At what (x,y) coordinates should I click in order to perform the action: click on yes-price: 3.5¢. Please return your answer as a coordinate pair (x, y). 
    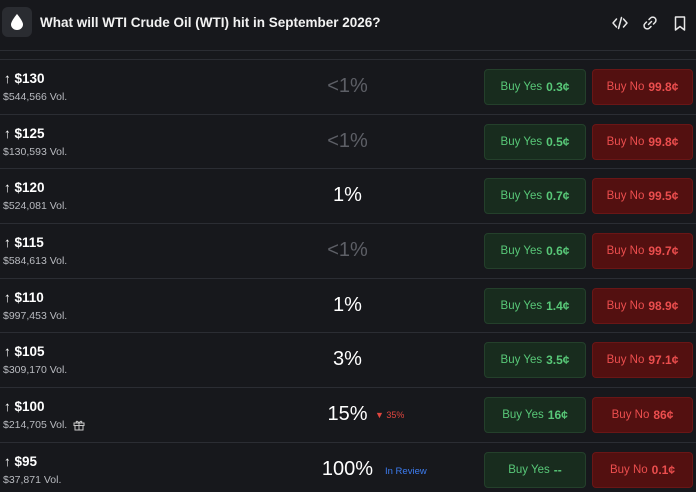
    Looking at the image, I should click on (558, 360).